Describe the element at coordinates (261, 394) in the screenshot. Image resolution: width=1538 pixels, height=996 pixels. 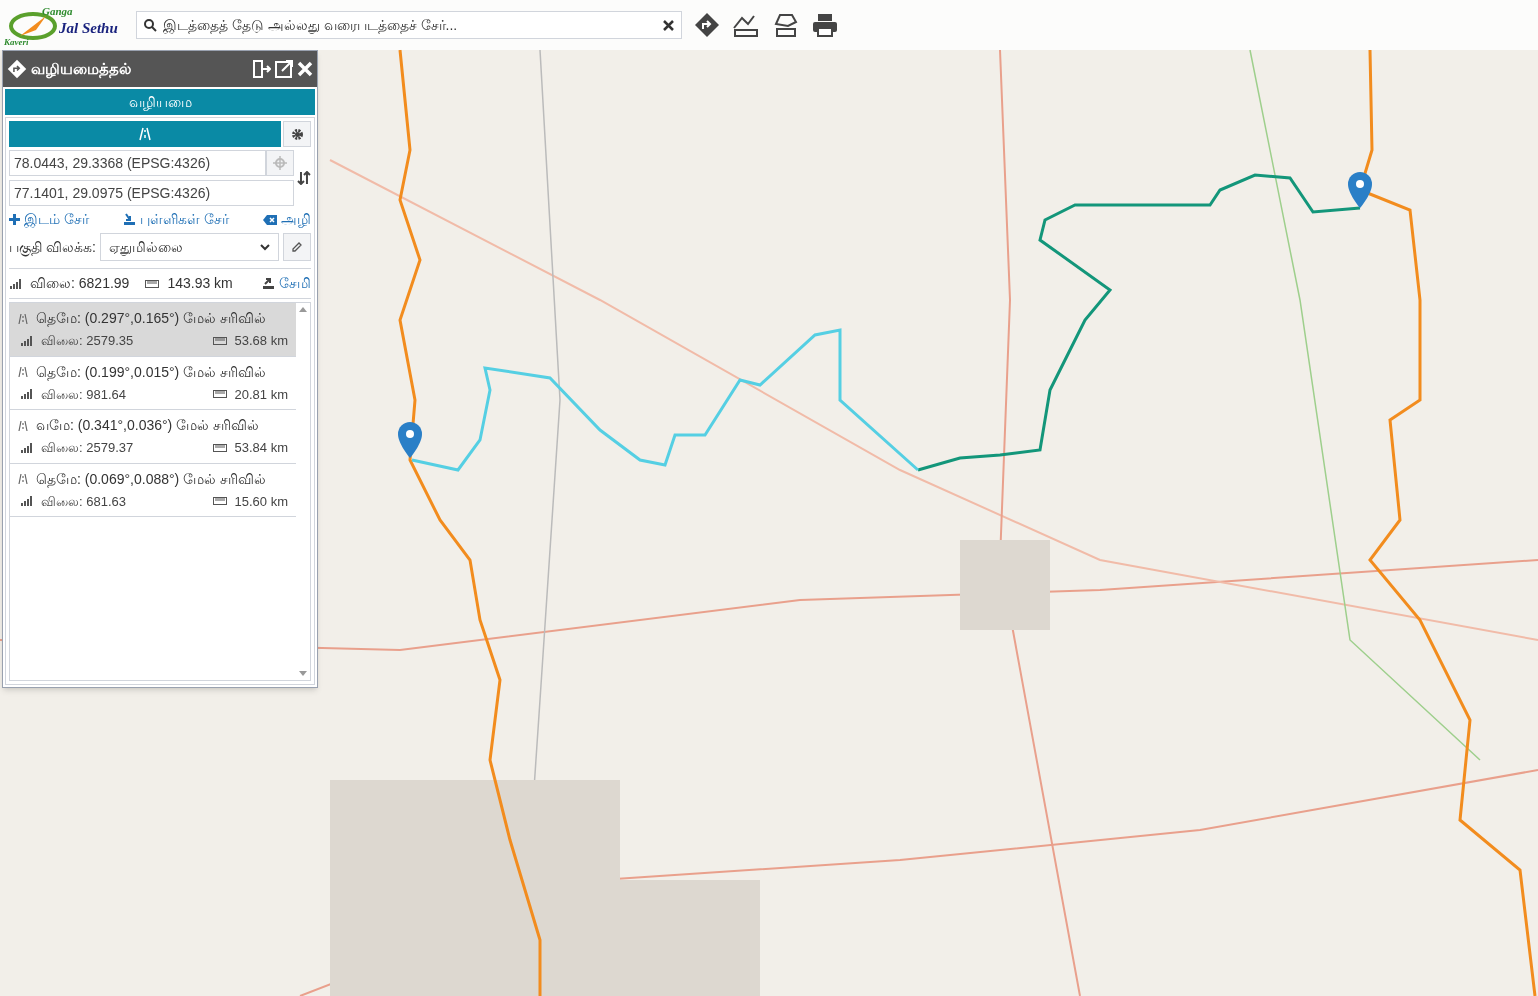
I see `step-distance: 20.81 km` at that location.